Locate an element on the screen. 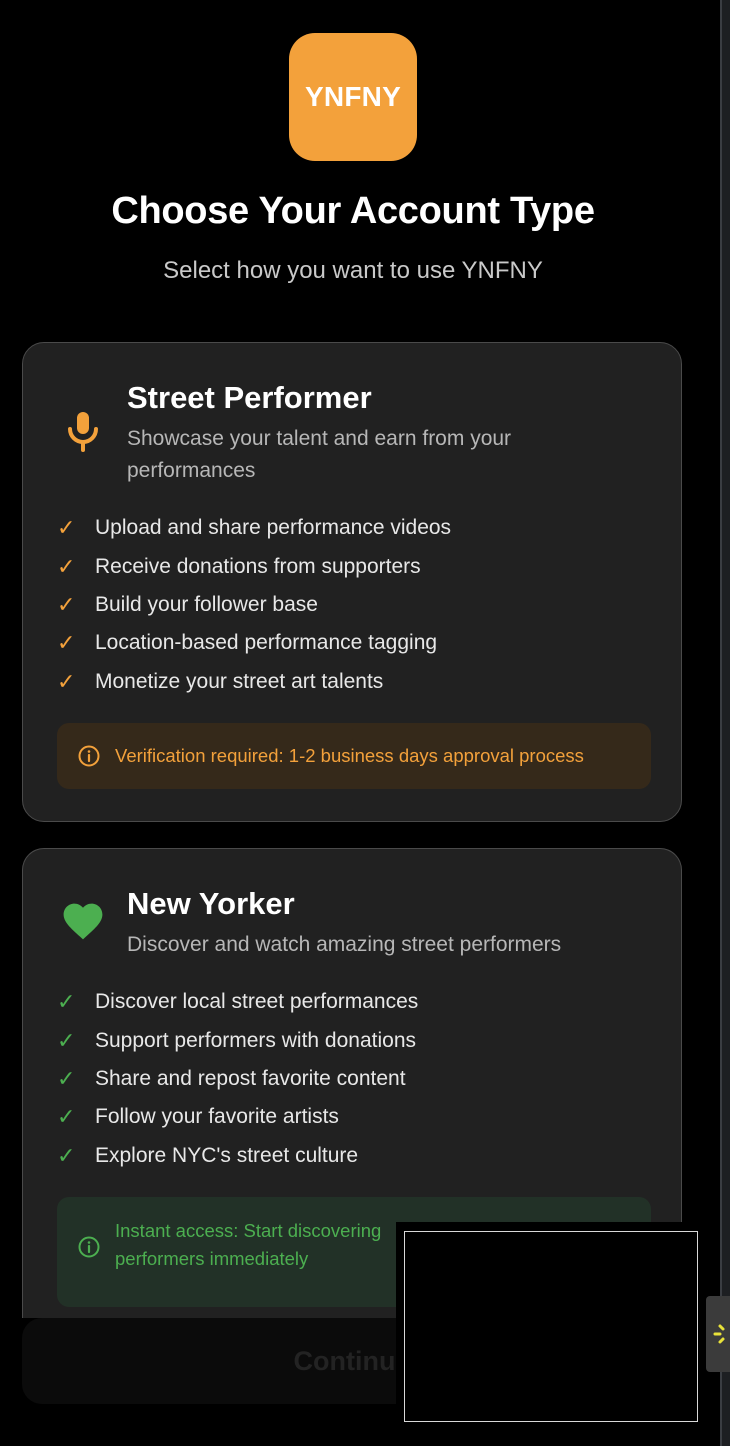  list-item: ✓ Explore NYC's street culture is located at coordinates (237, 1156).